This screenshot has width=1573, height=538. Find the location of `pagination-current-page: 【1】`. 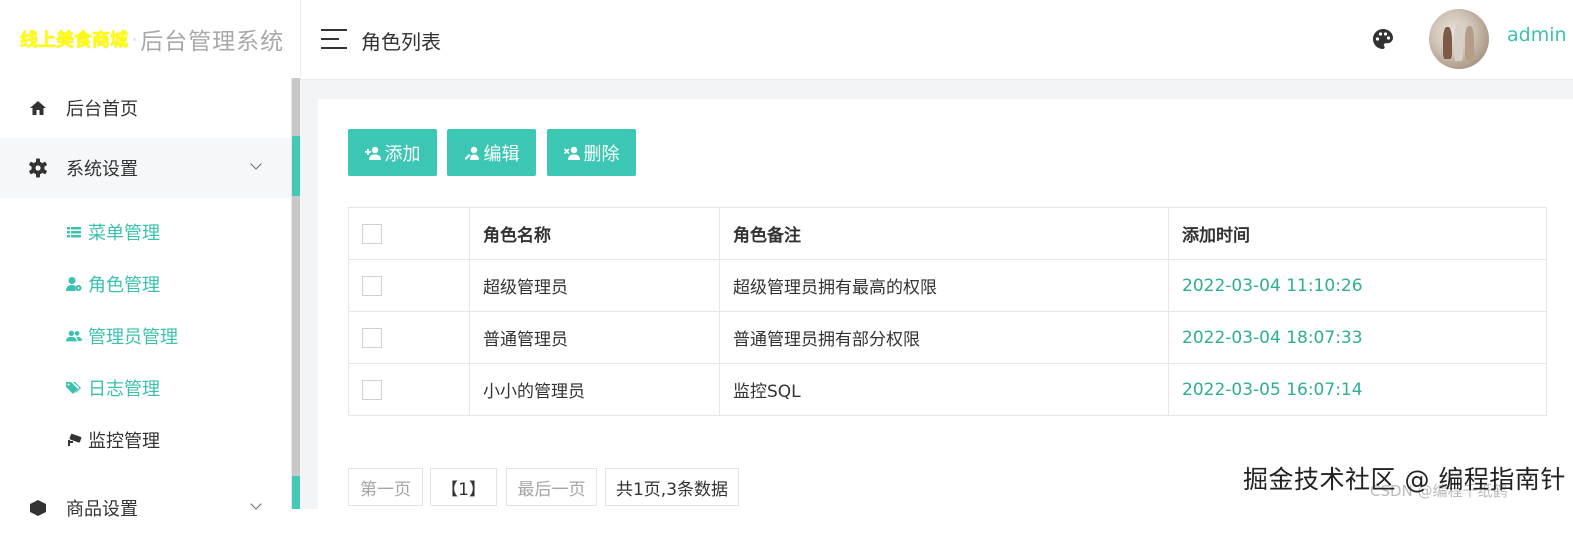

pagination-current-page: 【1】 is located at coordinates (463, 487).